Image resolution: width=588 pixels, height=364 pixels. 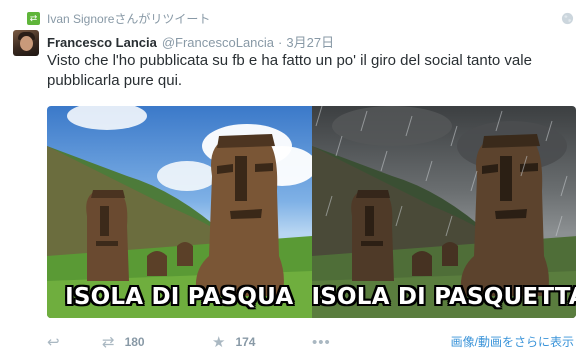 I want to click on left-caption: ISOLA DI PASQUA, so click(x=179, y=297).